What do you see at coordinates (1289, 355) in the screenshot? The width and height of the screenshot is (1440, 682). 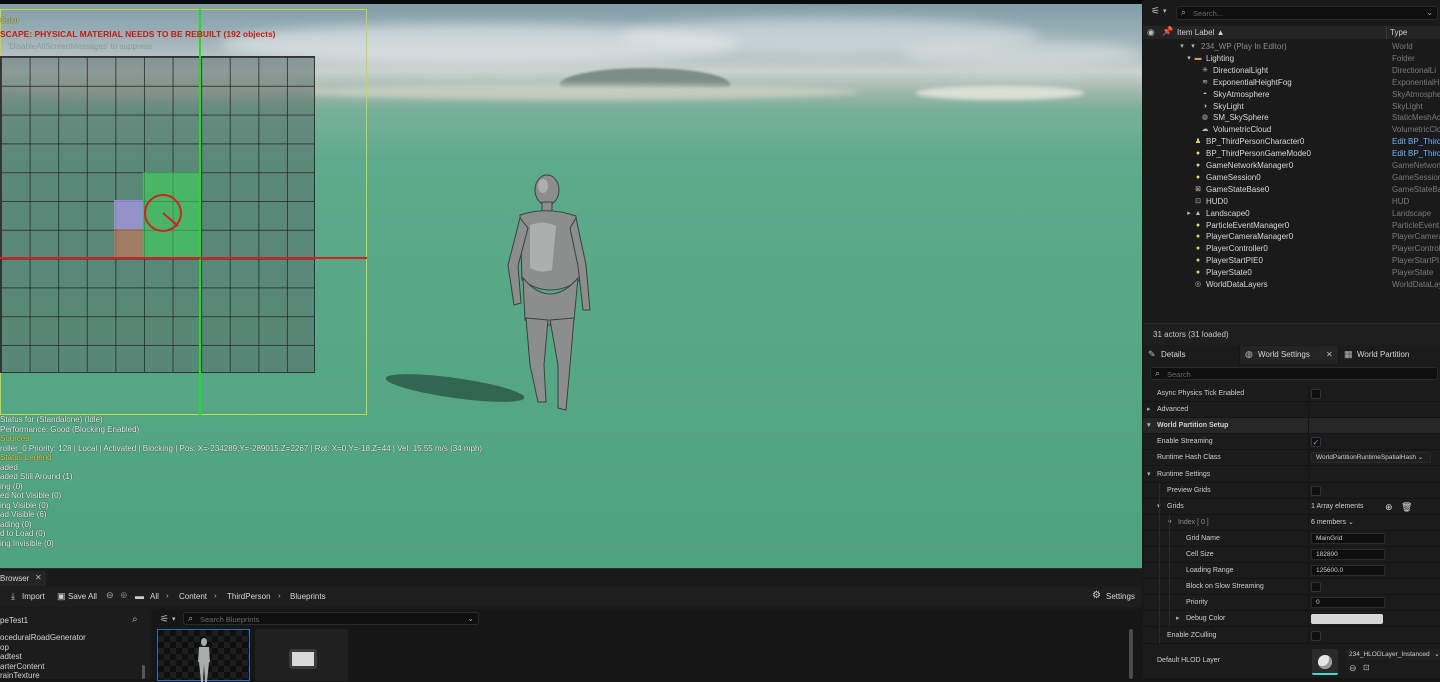 I see `details-tab: ◍ World Settings ✕` at bounding box center [1289, 355].